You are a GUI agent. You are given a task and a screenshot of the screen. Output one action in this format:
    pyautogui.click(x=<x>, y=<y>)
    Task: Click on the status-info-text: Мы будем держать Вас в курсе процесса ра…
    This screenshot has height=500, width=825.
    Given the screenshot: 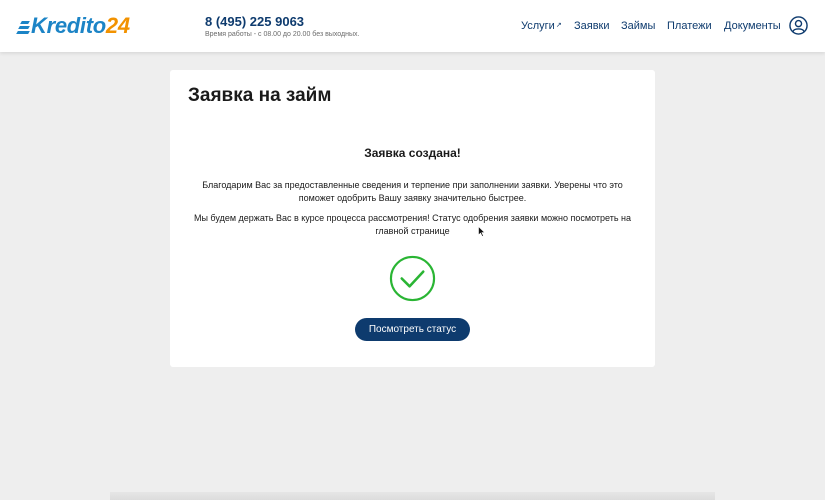 What is the action you would take?
    pyautogui.click(x=412, y=224)
    